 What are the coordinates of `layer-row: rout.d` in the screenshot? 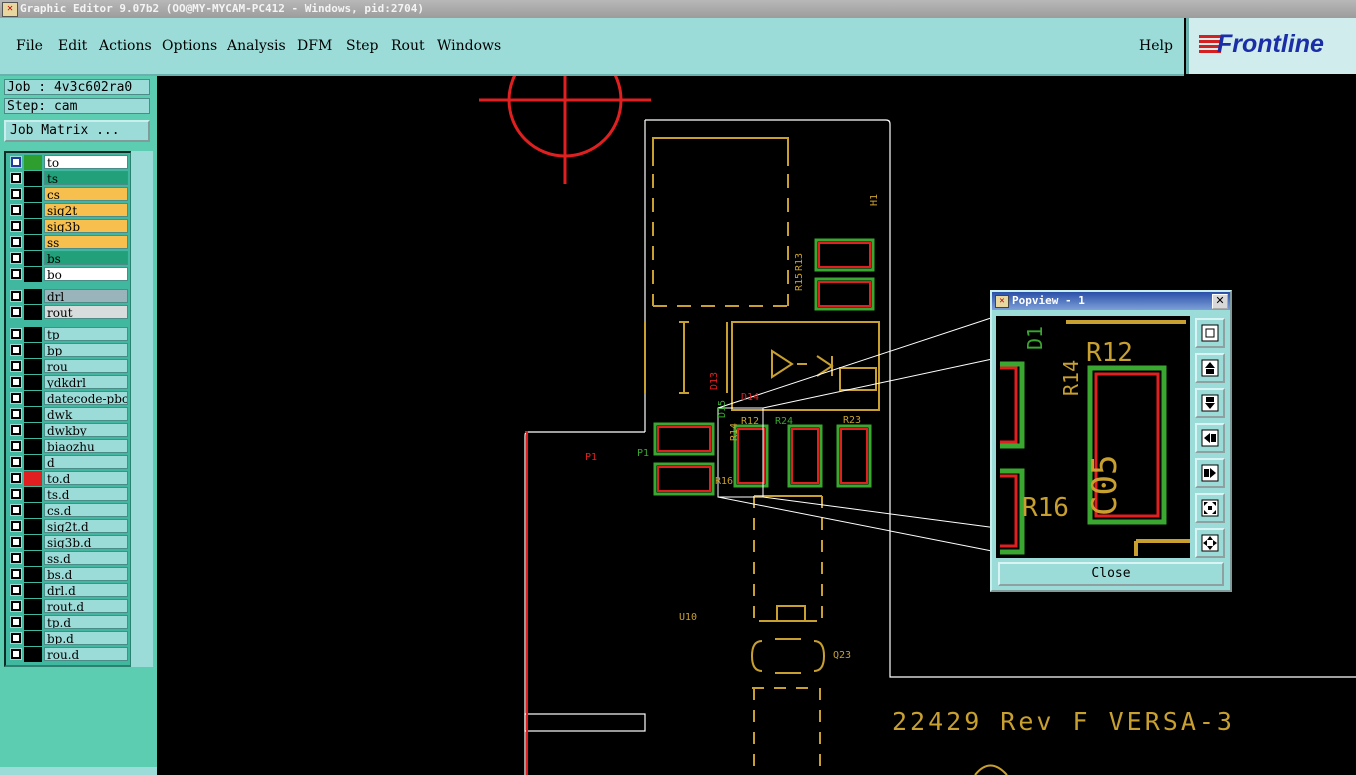 It's located at (68, 606).